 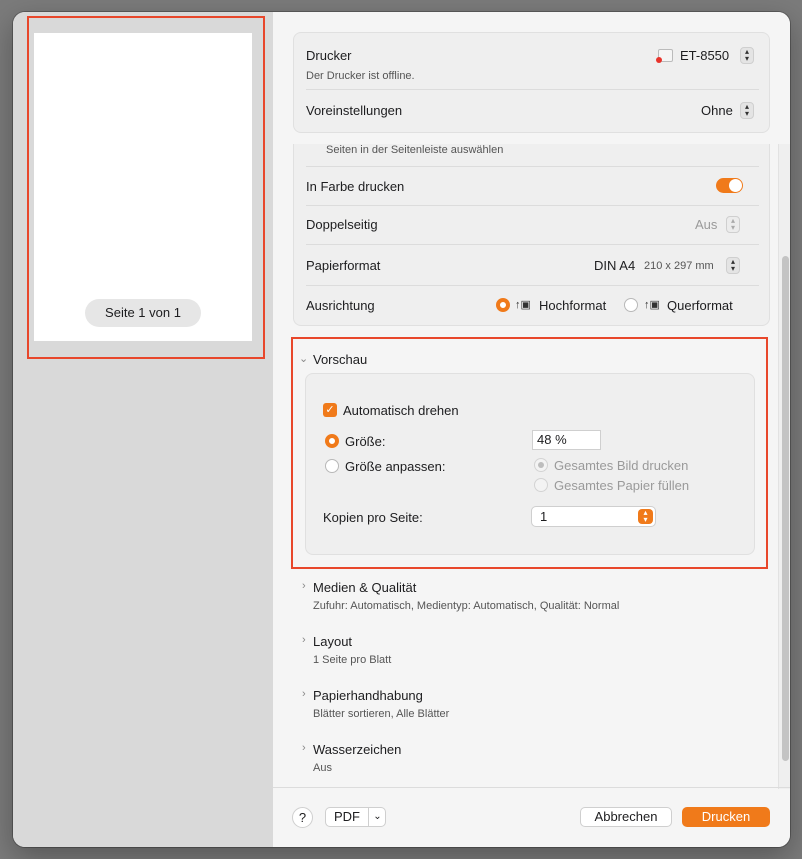 I want to click on printer-status: Der Drucker ist offline., so click(x=360, y=76).